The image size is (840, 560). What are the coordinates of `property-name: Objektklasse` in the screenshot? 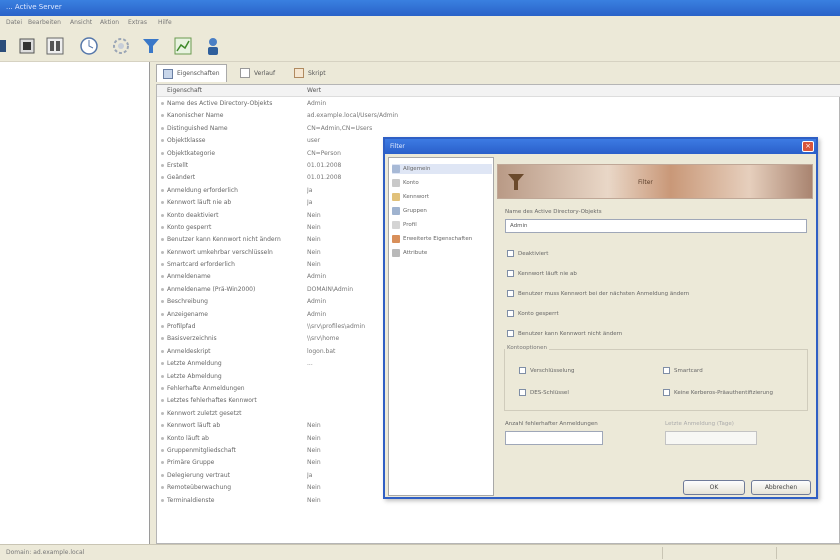 It's located at (186, 141).